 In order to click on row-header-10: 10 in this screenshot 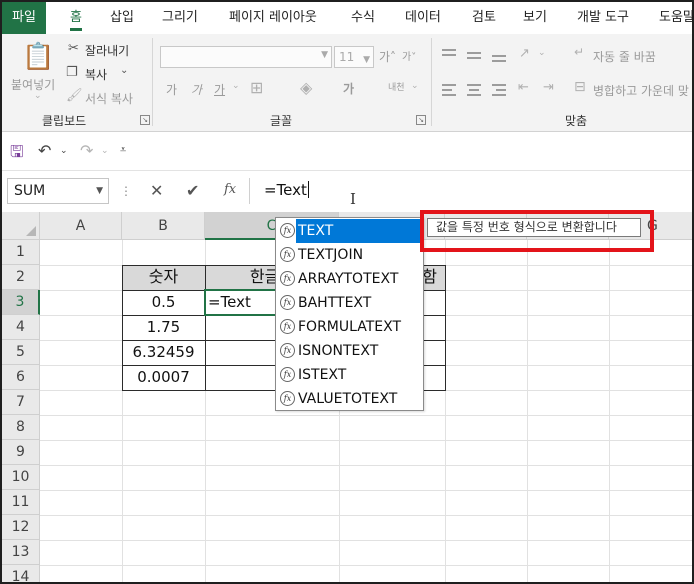, I will do `click(21, 477)`.